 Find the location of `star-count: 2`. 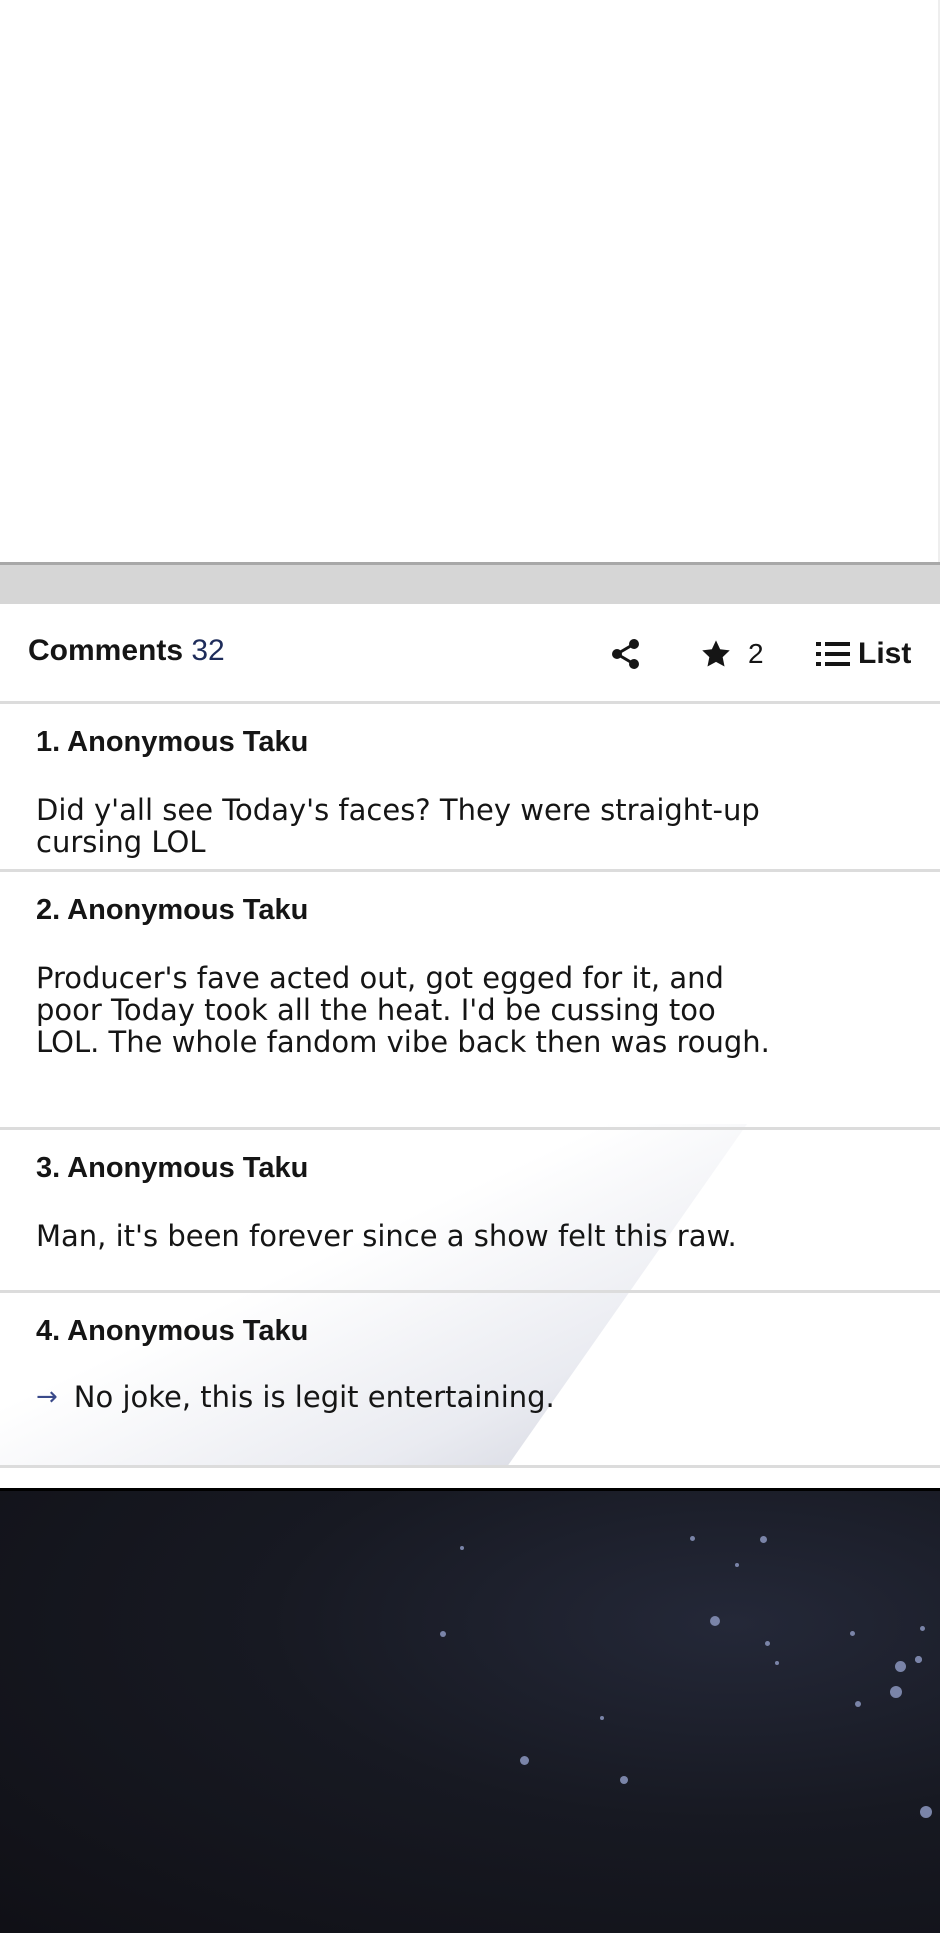

star-count: 2 is located at coordinates (756, 653).